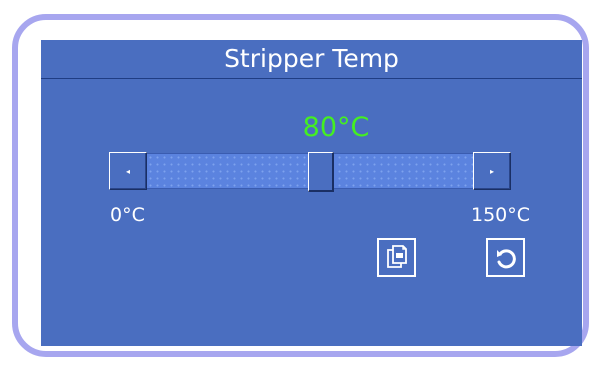 This screenshot has width=605, height=372. What do you see at coordinates (311, 59) in the screenshot?
I see `dialog-title: Stripper Temp` at bounding box center [311, 59].